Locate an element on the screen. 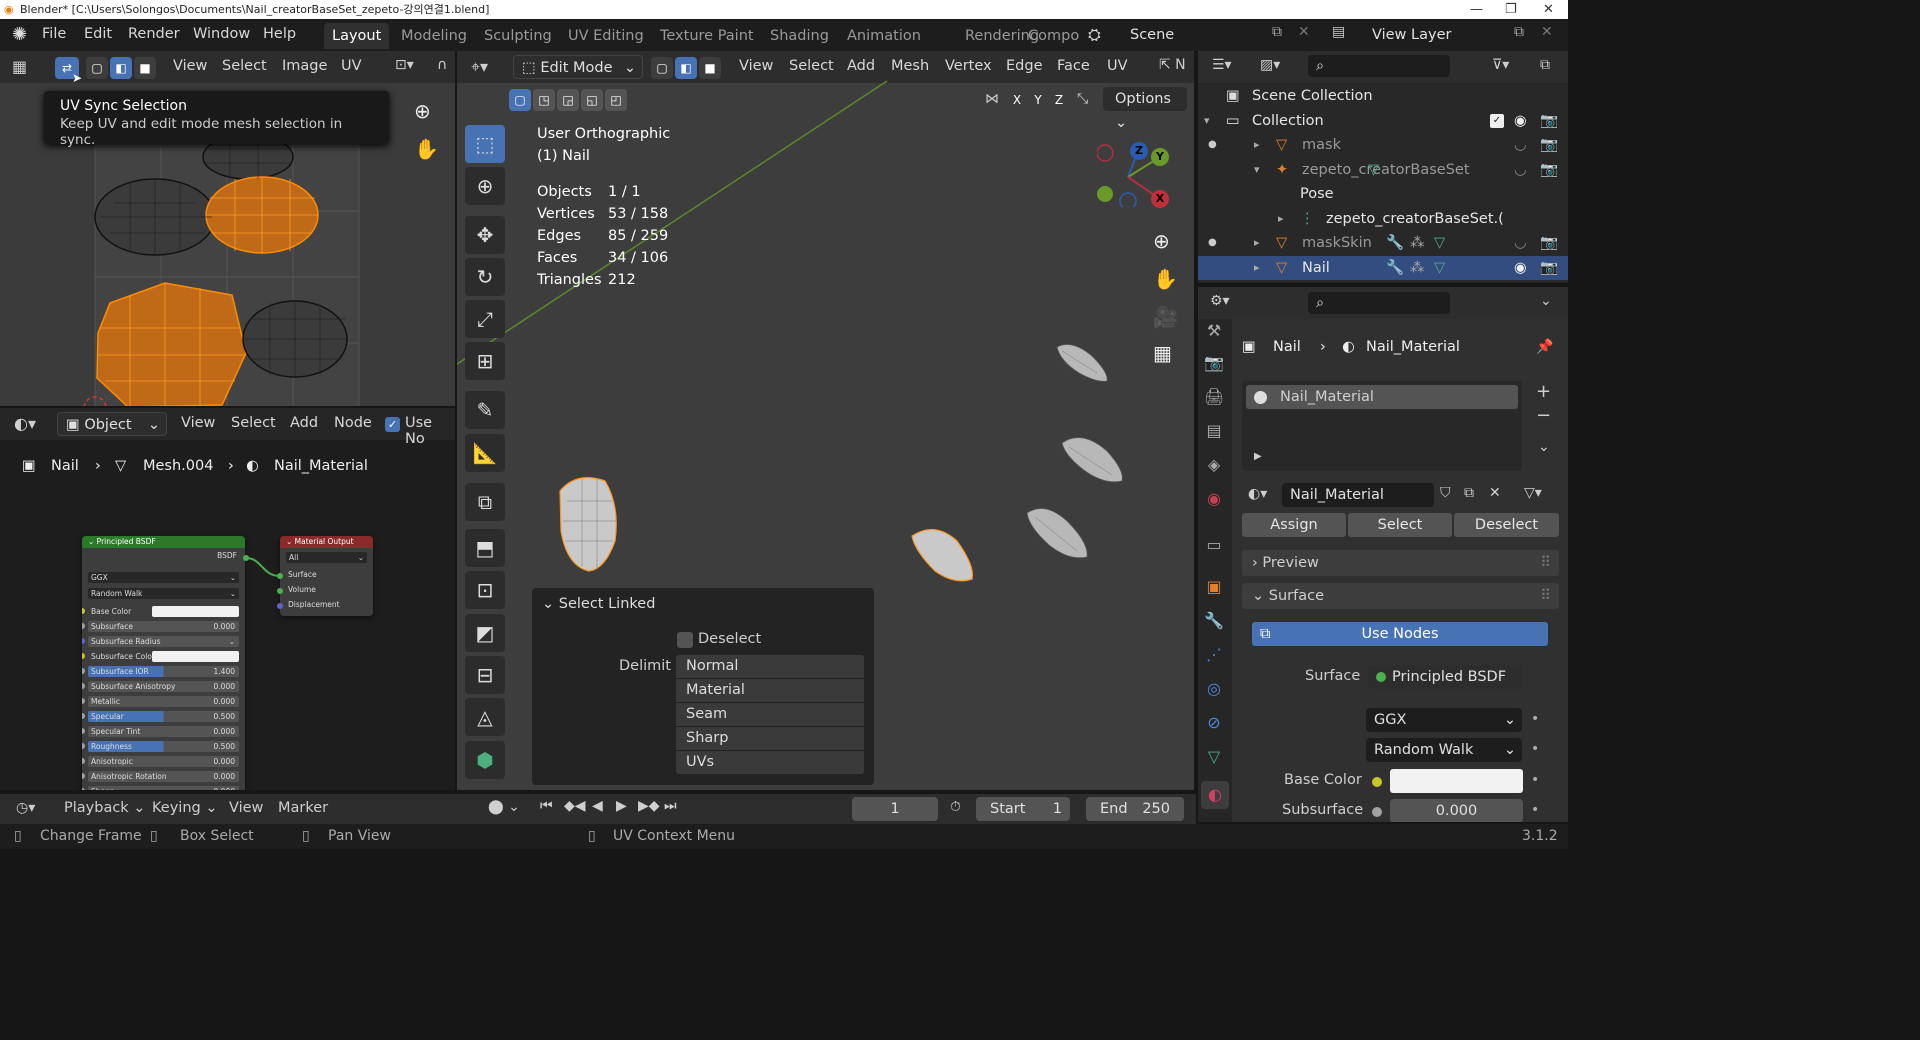 The image size is (1920, 1040). tab-modeling: Modeling is located at coordinates (434, 36).